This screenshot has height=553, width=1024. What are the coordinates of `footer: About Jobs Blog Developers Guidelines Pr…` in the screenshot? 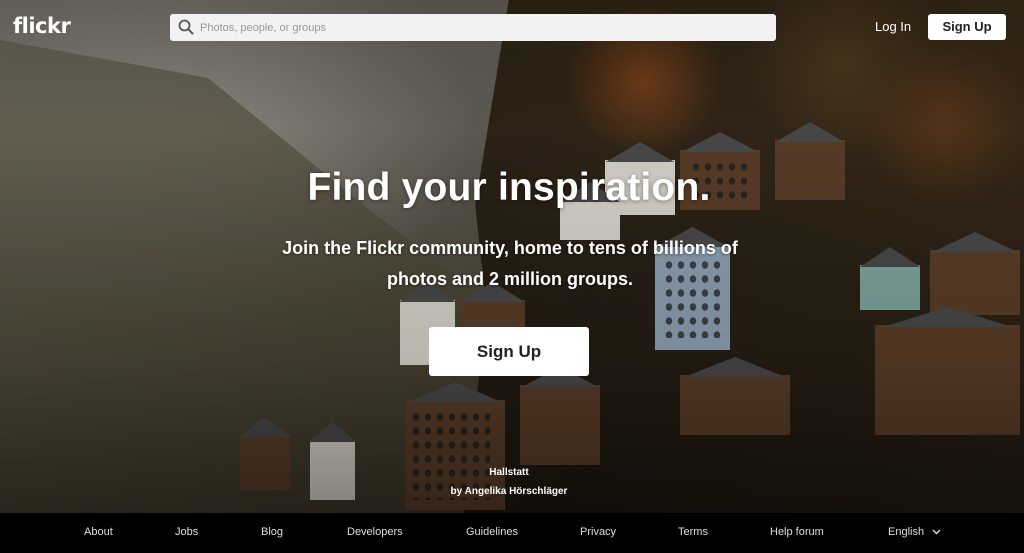 It's located at (512, 533).